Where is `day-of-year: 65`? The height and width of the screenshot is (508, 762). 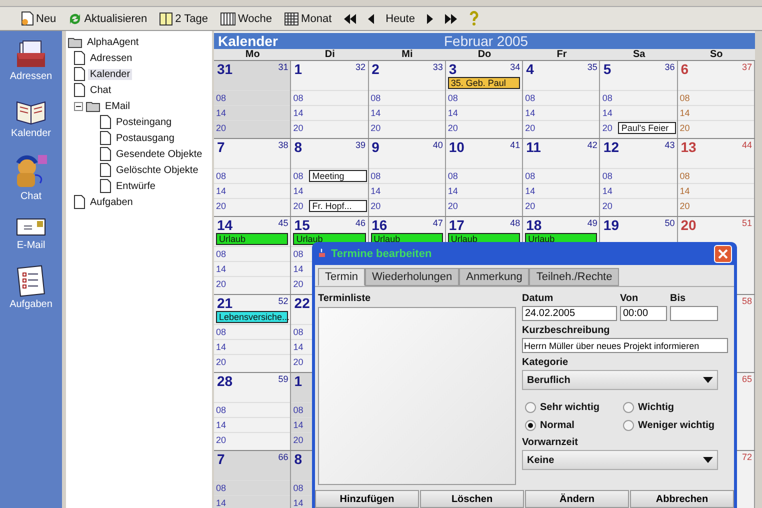 day-of-year: 65 is located at coordinates (747, 380).